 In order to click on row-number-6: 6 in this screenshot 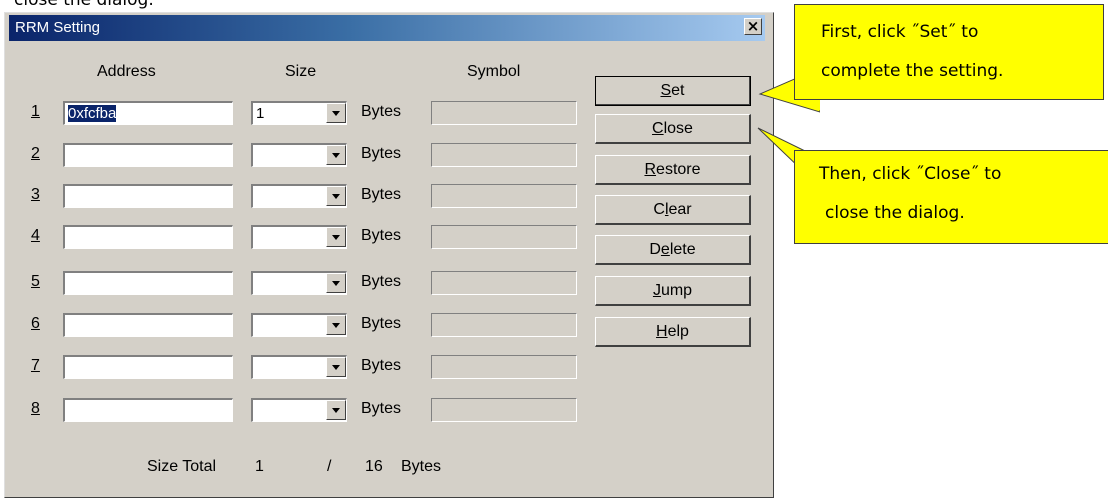, I will do `click(35, 323)`.